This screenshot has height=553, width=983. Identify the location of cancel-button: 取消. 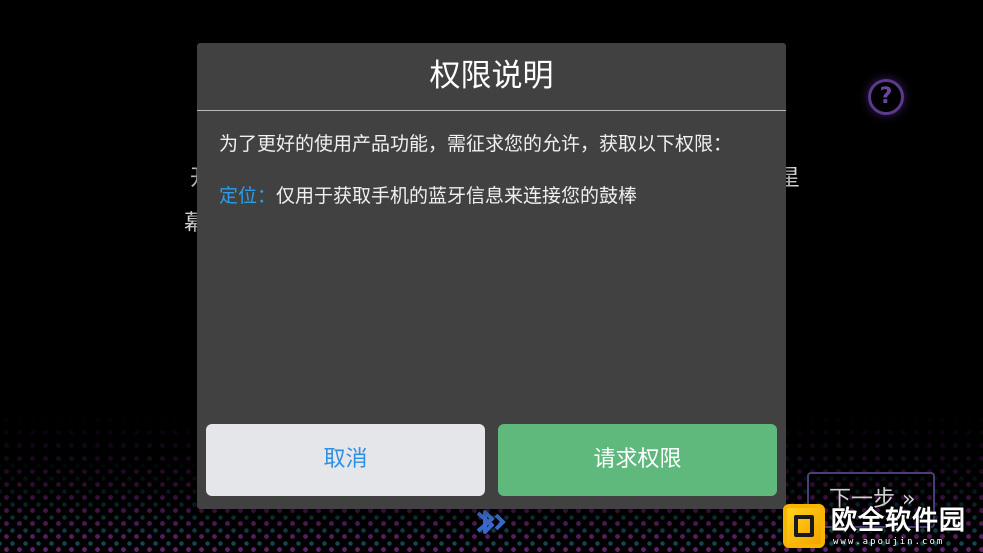
(345, 460).